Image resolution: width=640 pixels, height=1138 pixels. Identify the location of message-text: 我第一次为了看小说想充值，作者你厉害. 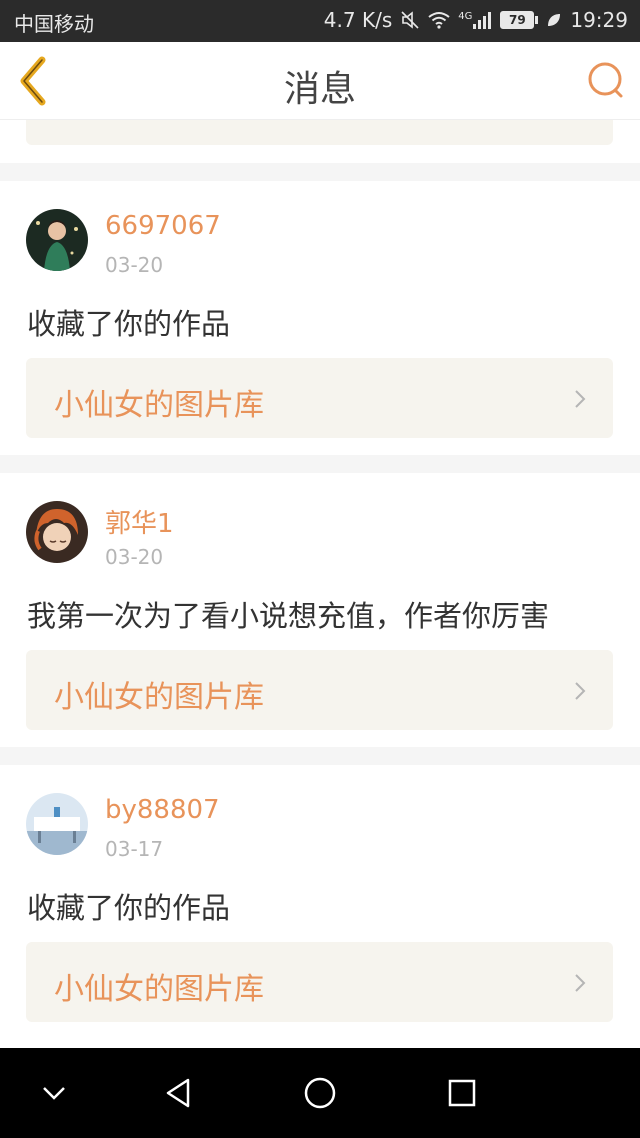
(288, 616).